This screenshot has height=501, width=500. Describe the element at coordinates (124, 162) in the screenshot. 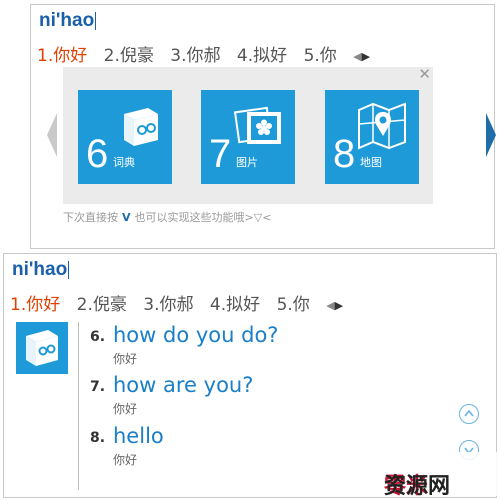

I see `tile-label: 词典` at that location.